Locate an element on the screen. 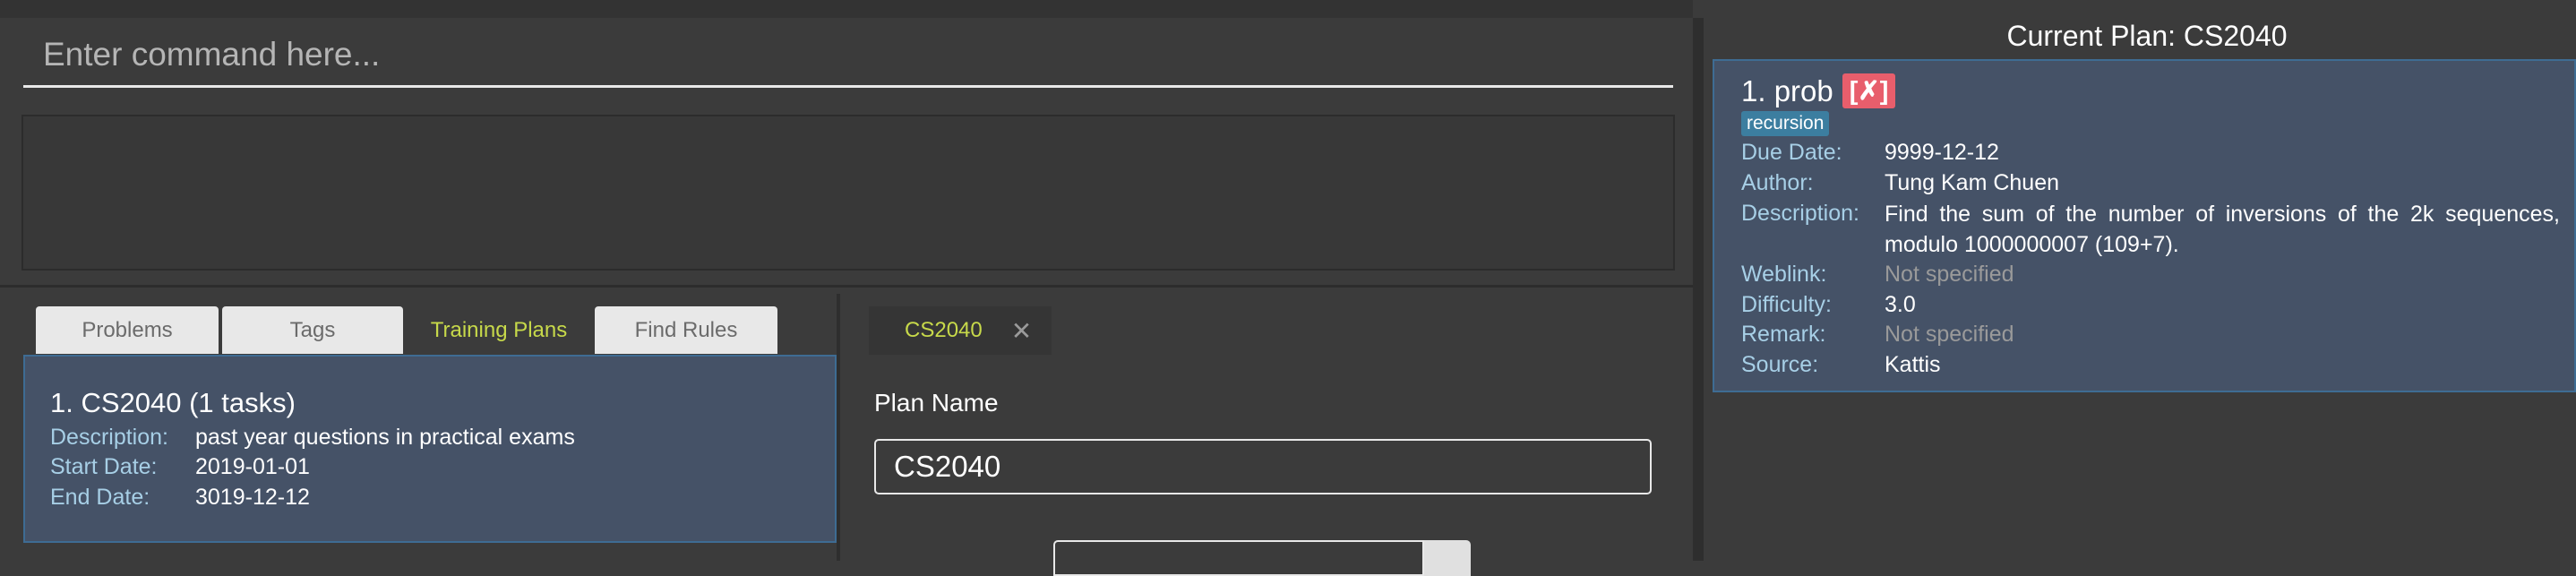 Image resolution: width=2576 pixels, height=576 pixels. plan-description-value: past year questions in practical exams is located at coordinates (385, 437).